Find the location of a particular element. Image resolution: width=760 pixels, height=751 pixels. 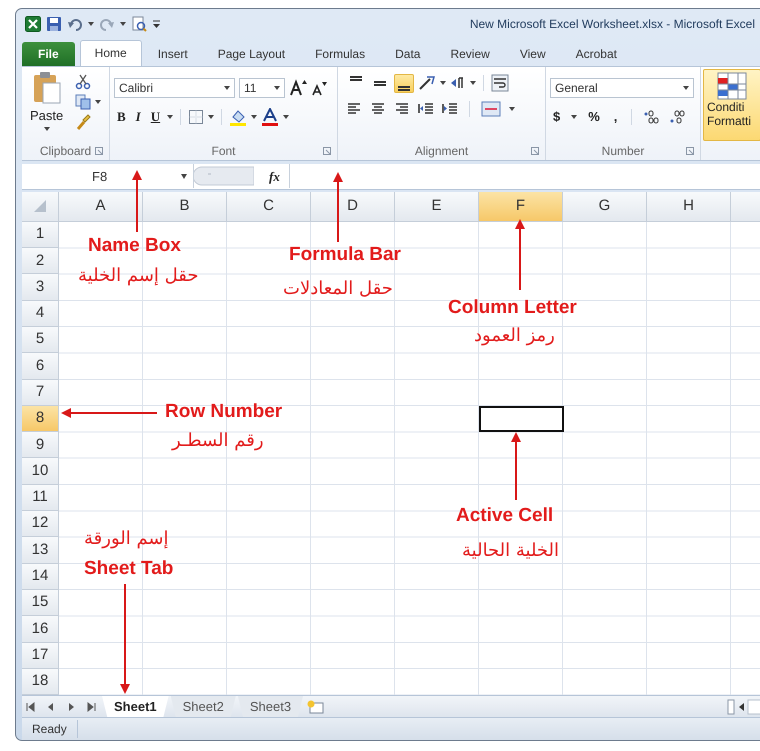

font-name-field: Calibri is located at coordinates (174, 88).